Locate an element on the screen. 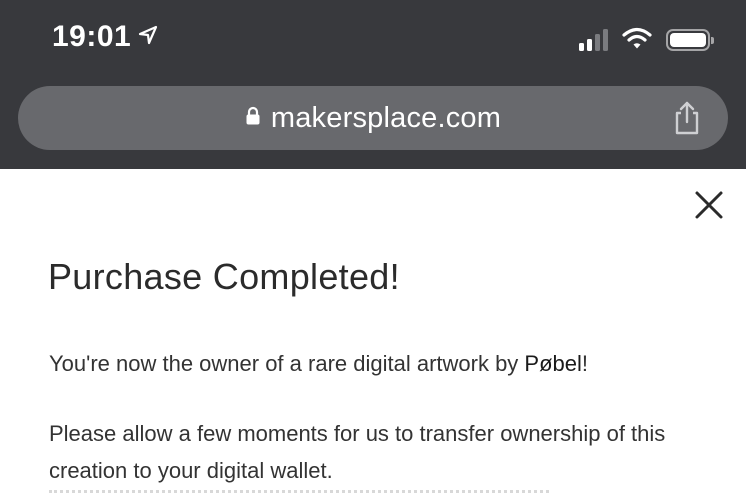  wifi-icon is located at coordinates (637, 40).